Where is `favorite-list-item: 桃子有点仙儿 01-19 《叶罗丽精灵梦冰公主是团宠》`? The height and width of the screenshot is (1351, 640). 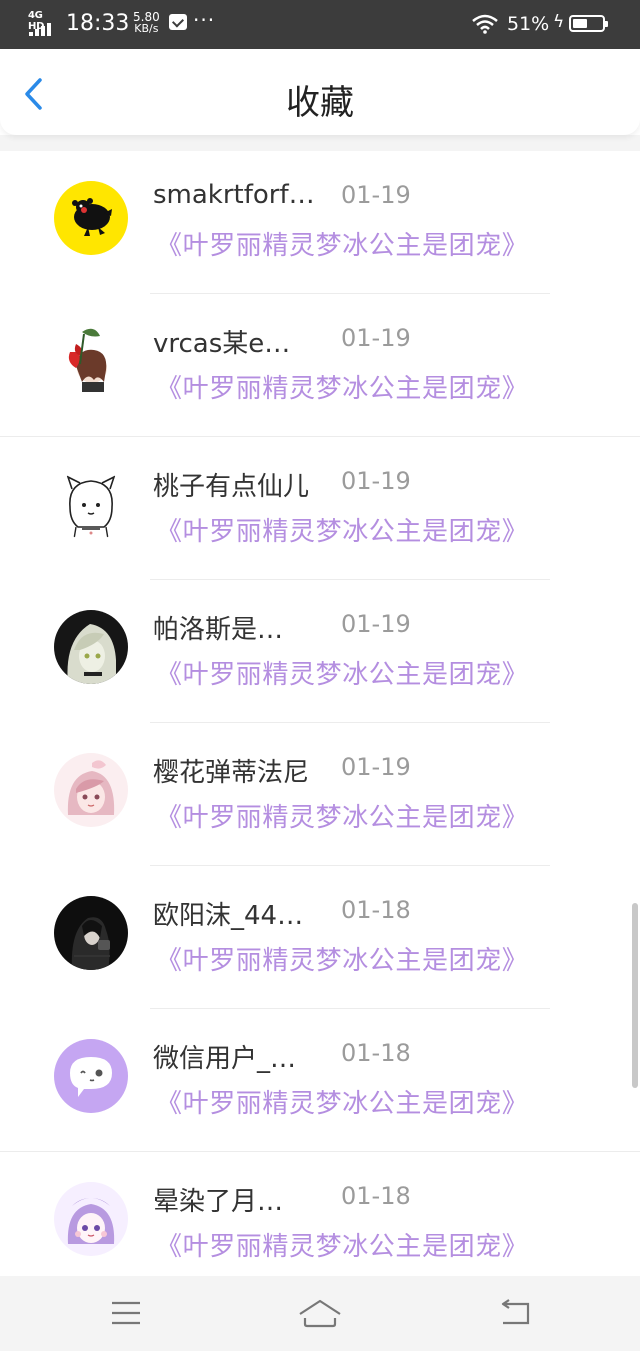 favorite-list-item: 桃子有点仙儿 01-19 《叶罗丽精灵梦冰公主是团宠》 is located at coordinates (320, 508).